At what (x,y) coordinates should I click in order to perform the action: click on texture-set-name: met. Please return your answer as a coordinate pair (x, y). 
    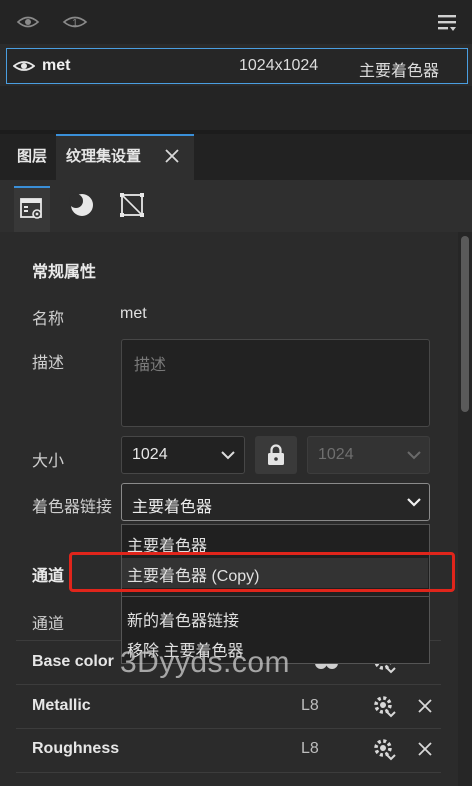
    Looking at the image, I should click on (56, 65).